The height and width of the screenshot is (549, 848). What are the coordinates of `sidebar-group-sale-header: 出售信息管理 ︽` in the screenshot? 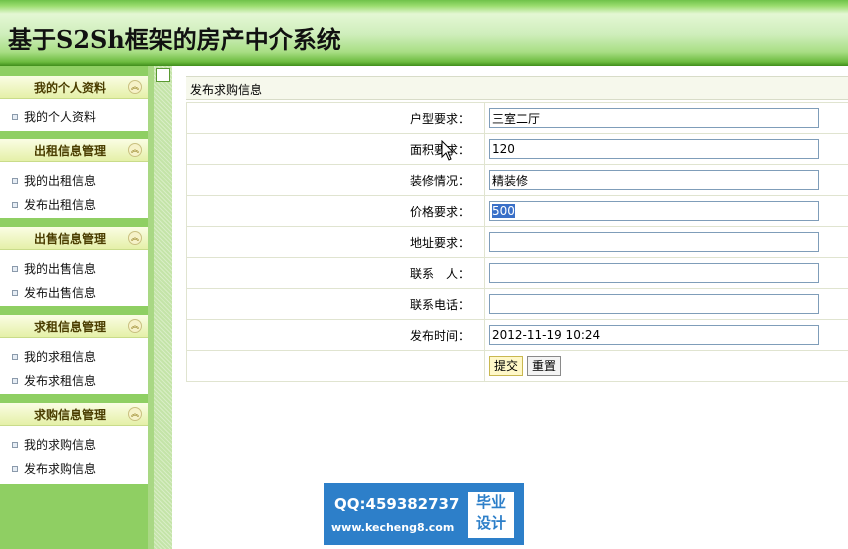 It's located at (74, 238).